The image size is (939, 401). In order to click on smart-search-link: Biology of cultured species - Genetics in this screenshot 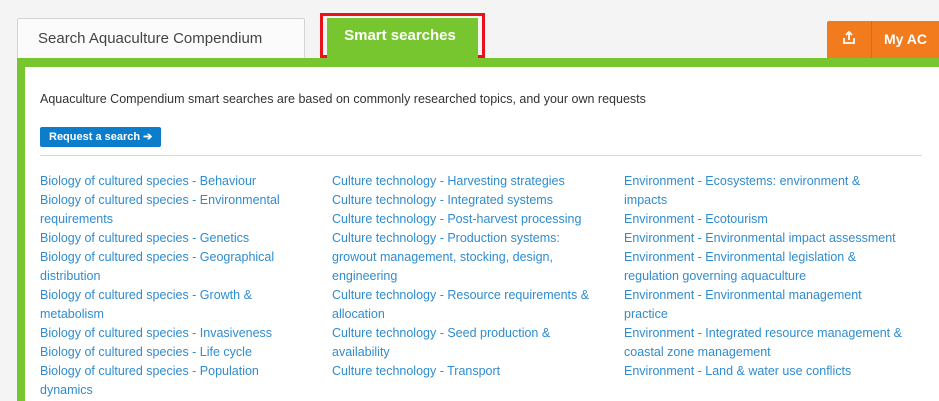, I will do `click(177, 238)`.